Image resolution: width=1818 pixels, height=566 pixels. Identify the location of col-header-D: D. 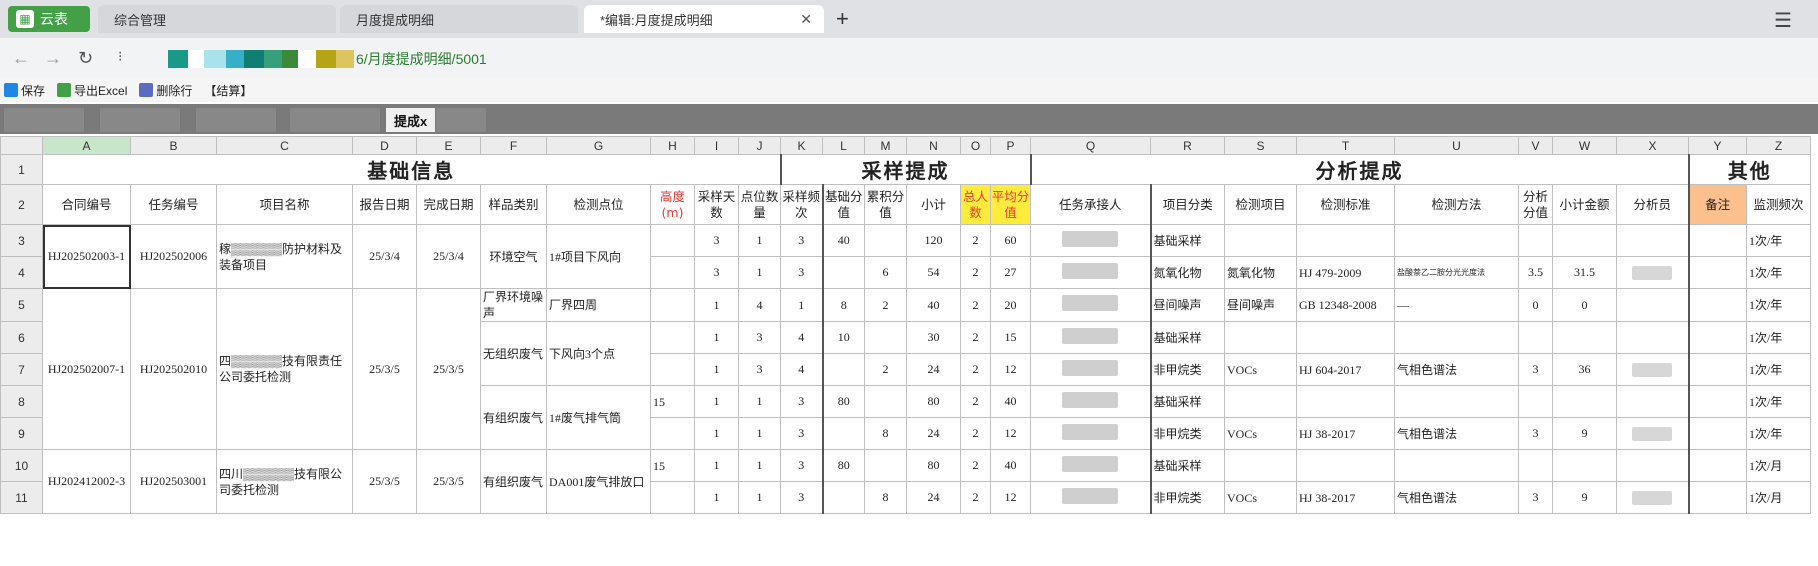
(384, 145).